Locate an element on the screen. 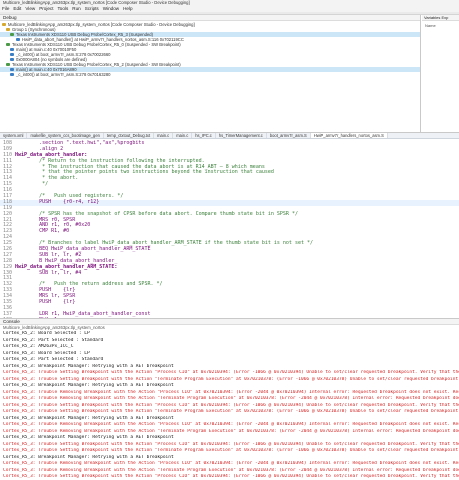  code-text: */ is located at coordinates (32, 184).